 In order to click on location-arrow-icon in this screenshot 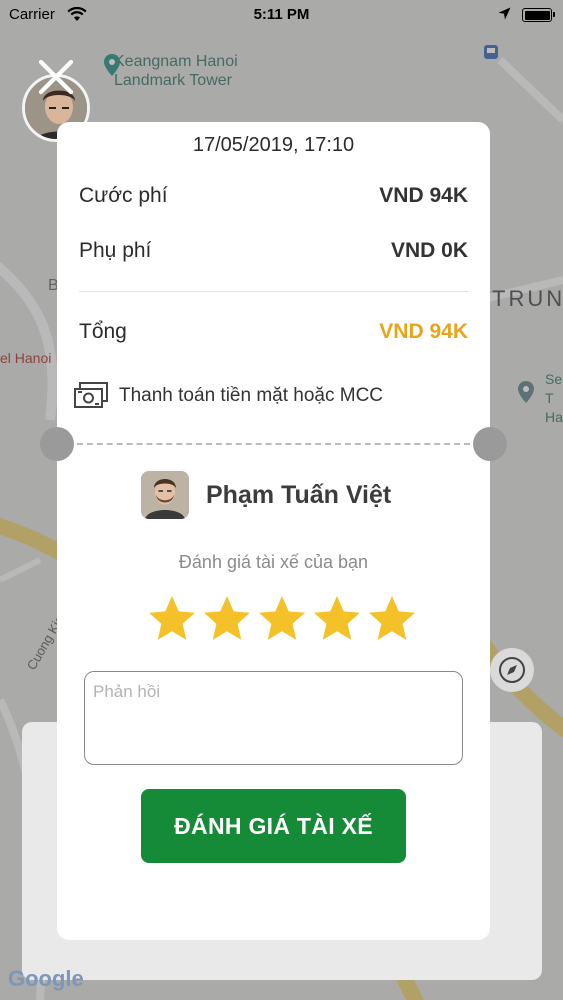, I will do `click(504, 15)`.